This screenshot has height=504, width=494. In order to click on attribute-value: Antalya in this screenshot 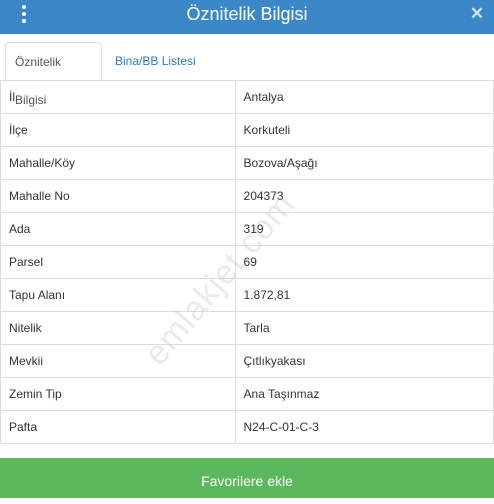, I will do `click(364, 97)`.